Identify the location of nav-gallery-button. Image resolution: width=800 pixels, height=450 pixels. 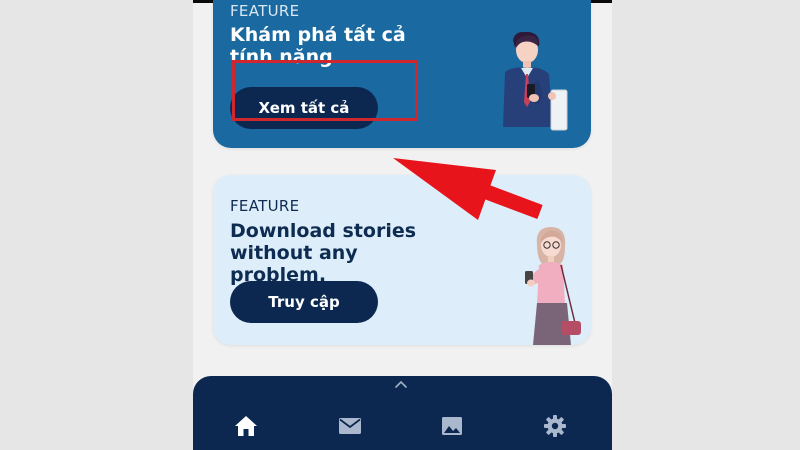
(452, 426).